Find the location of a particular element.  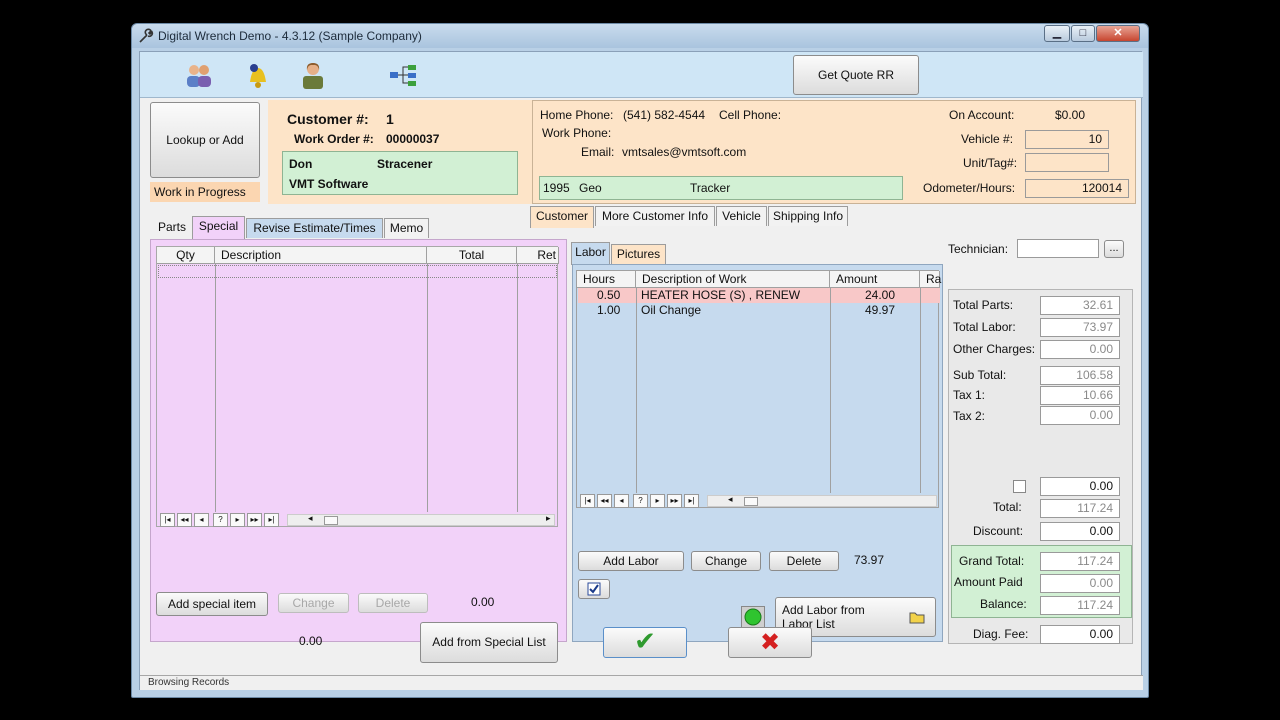

lookup-or-add-button: Lookup or Add is located at coordinates (205, 140).